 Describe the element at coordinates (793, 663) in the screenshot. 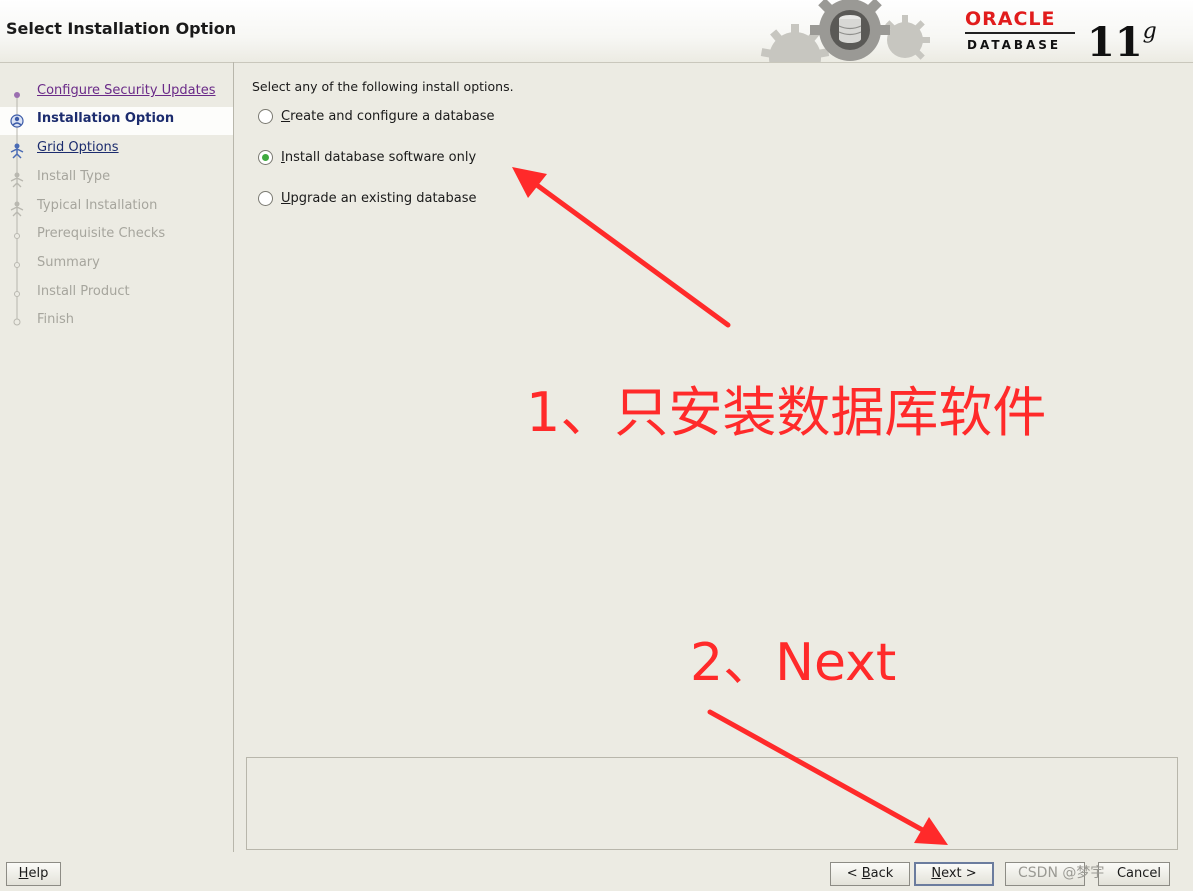

I see `annotation-step-2: 2、Next` at that location.